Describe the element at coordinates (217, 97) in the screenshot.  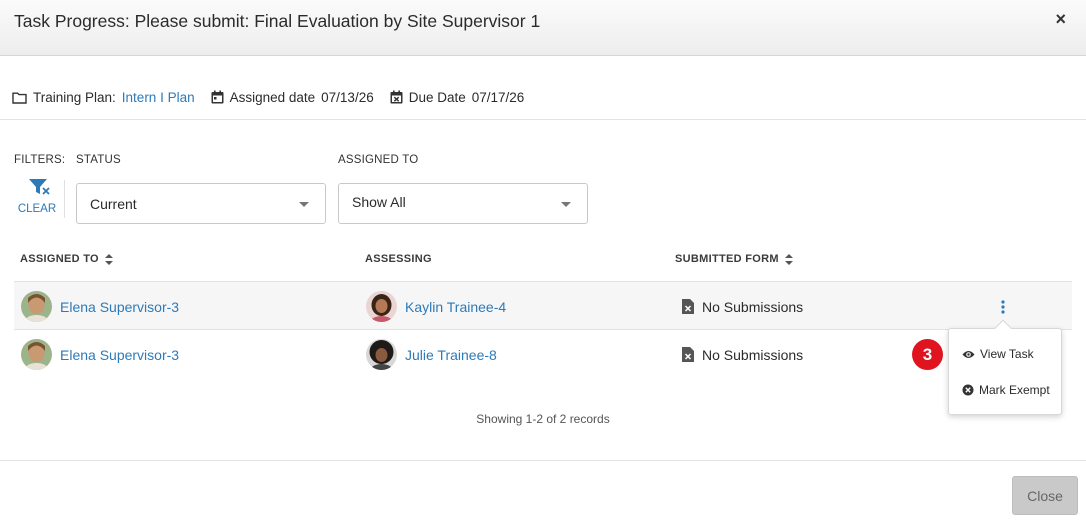
I see `calendar-icon` at that location.